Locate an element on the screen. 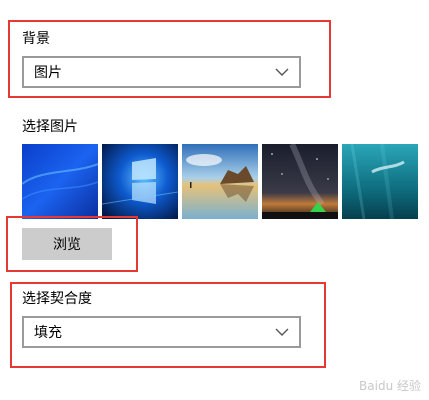 This screenshot has width=429, height=400. fit-dropdown: 填充 is located at coordinates (161, 332).